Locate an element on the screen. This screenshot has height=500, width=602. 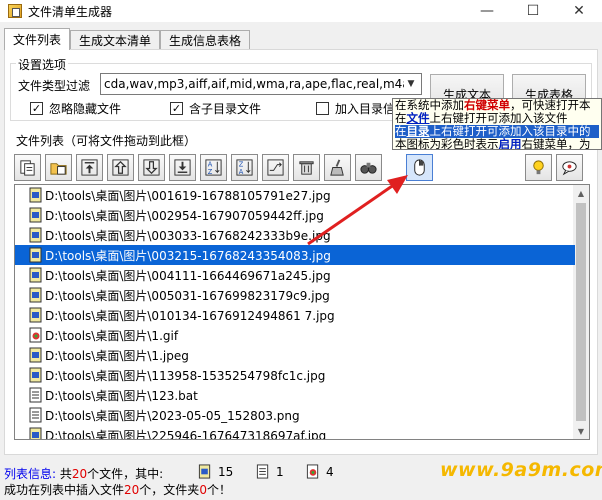
tab-generate-text: 生成文本清单 is located at coordinates (115, 40).